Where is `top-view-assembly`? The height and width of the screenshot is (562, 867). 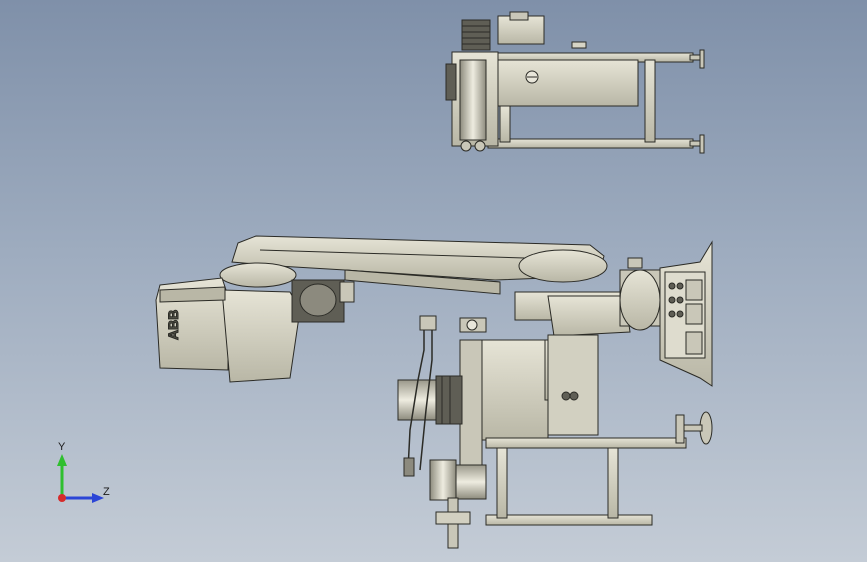
top-view-assembly is located at coordinates (575, 82).